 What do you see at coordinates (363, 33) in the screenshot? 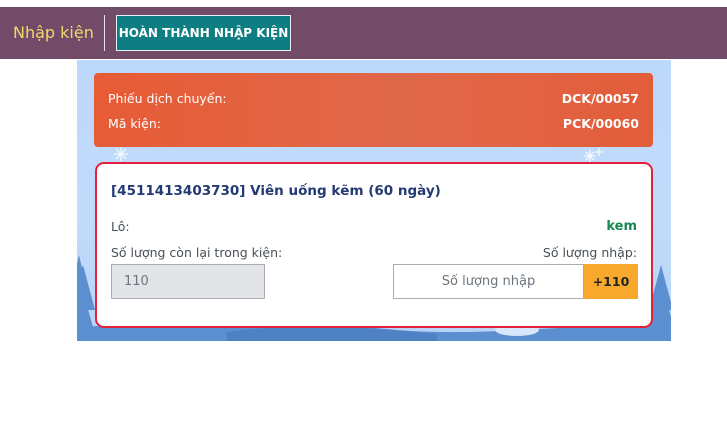
I see `top-navbar: Nhập kiện HOÀN THÀNH NHẬP KIỆN` at bounding box center [363, 33].